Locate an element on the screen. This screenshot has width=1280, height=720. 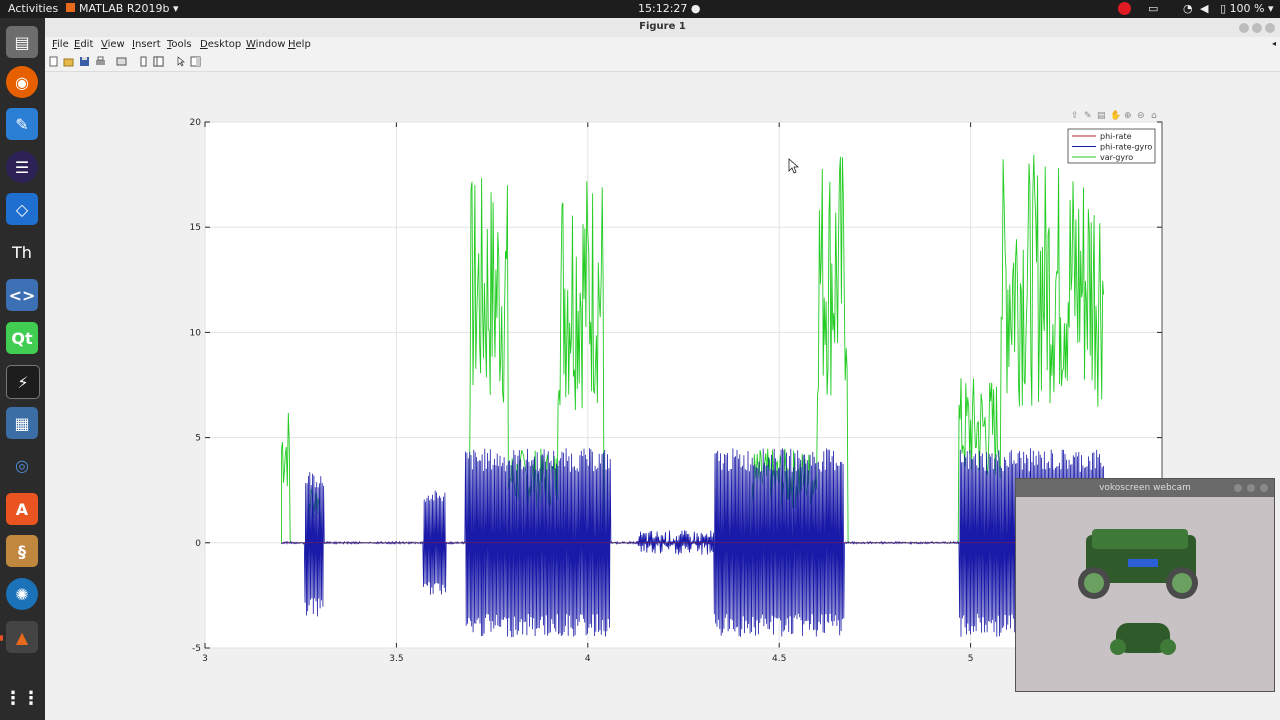
pan-icon: ✋ is located at coordinates (1115, 115).